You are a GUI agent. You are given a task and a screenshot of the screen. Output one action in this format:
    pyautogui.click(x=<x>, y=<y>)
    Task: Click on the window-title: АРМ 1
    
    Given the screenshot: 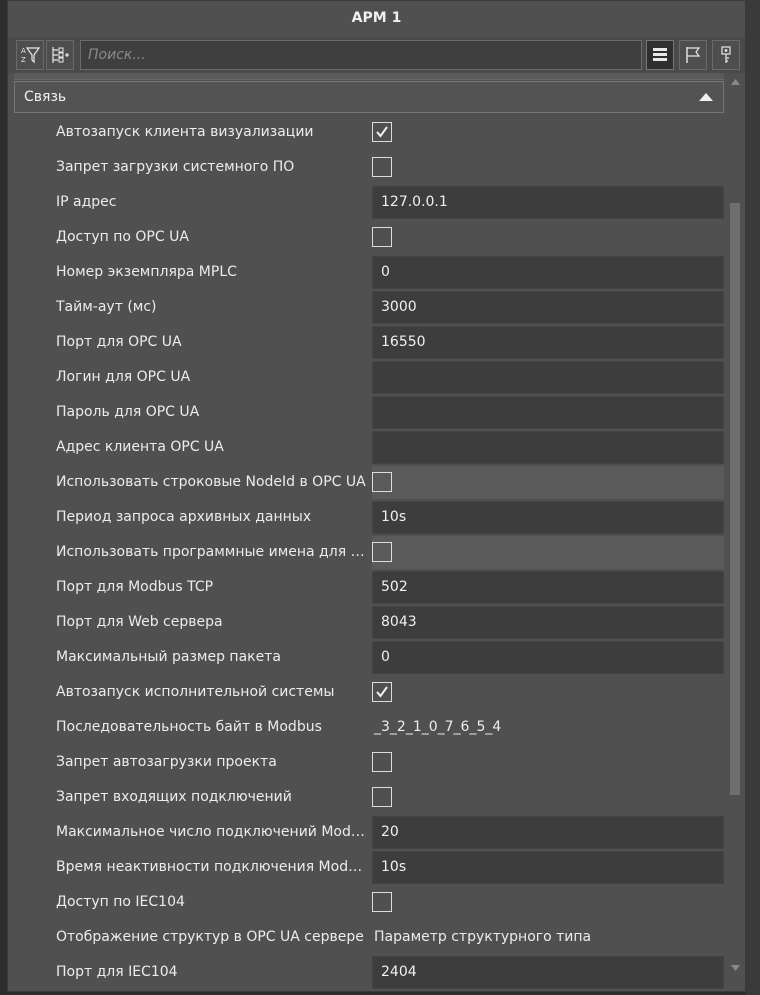 What is the action you would take?
    pyautogui.click(x=376, y=19)
    